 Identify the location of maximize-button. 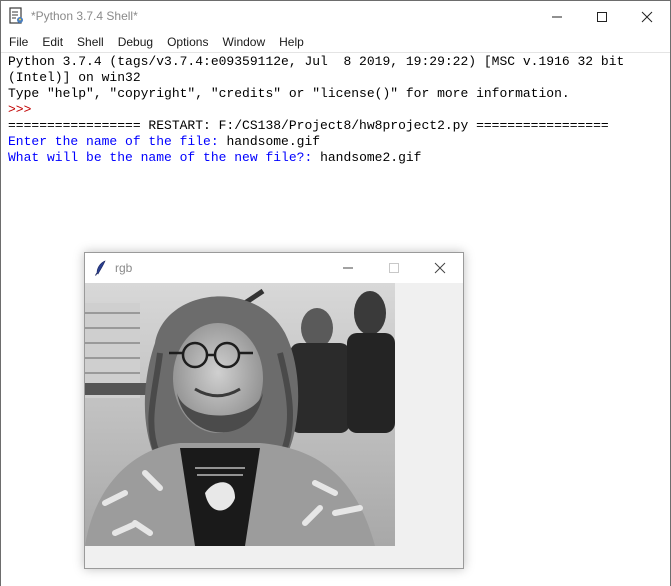
(602, 16).